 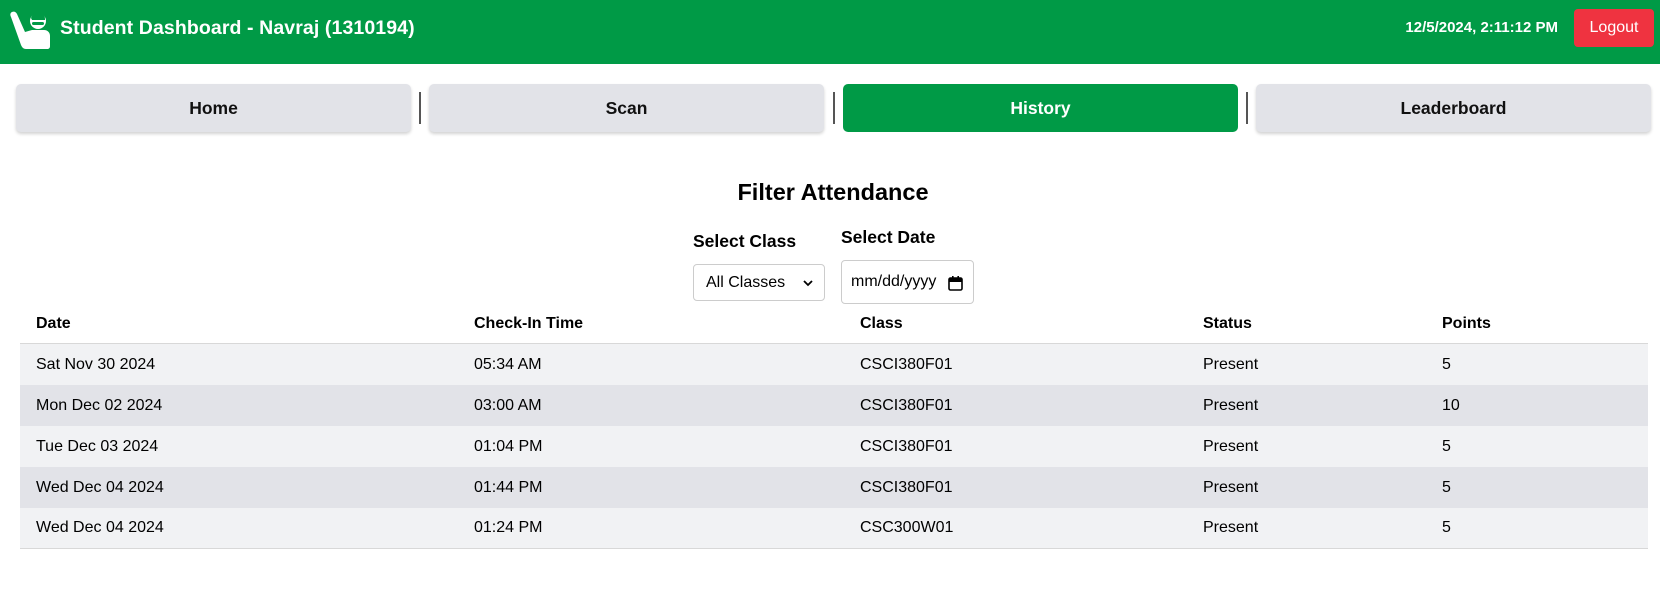 I want to click on select-date-label: Select Date, so click(x=888, y=237).